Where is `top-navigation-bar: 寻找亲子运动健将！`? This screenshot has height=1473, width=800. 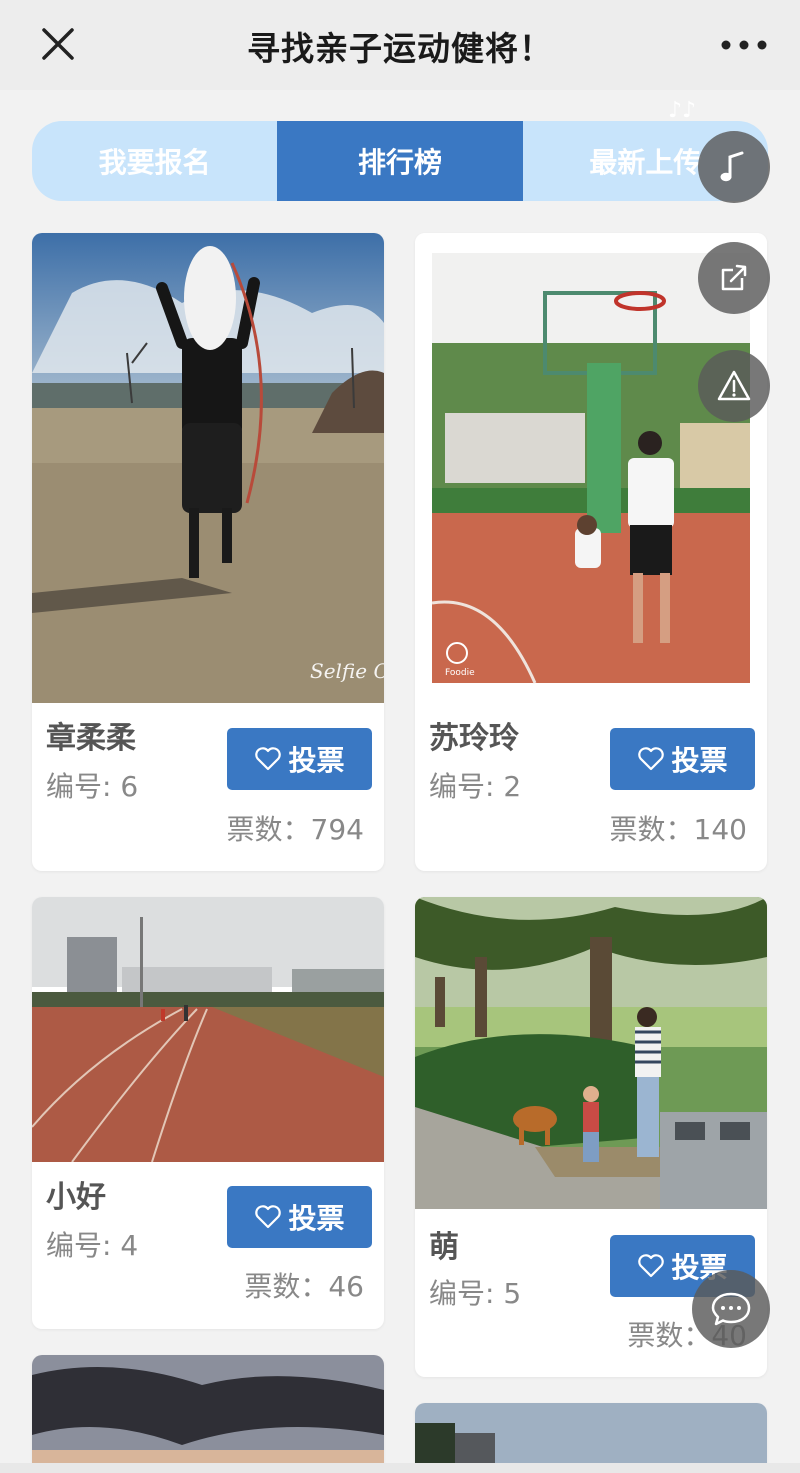
top-navigation-bar: 寻找亲子运动健将！ is located at coordinates (400, 45).